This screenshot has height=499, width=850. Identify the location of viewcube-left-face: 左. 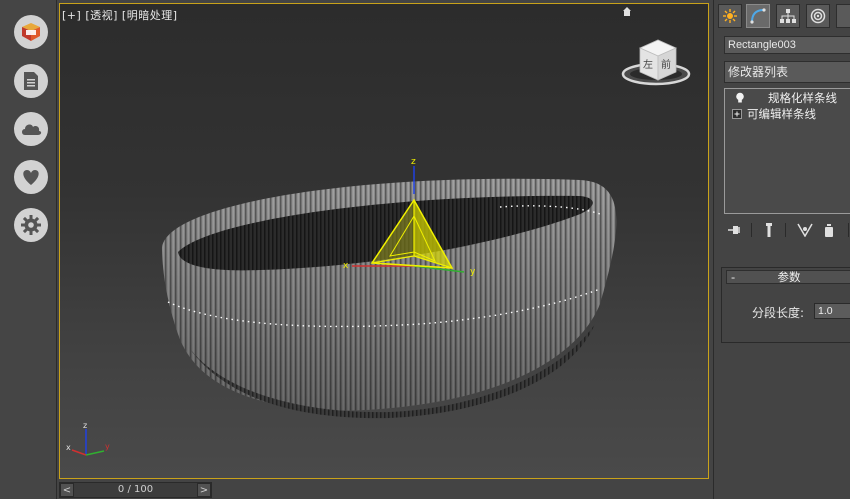
(648, 64).